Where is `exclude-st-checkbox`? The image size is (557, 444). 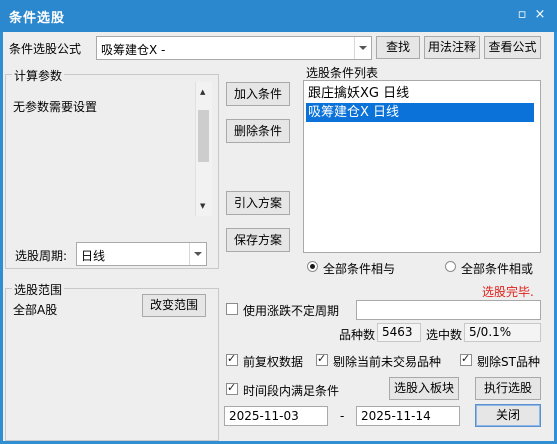 exclude-st-checkbox is located at coordinates (466, 359).